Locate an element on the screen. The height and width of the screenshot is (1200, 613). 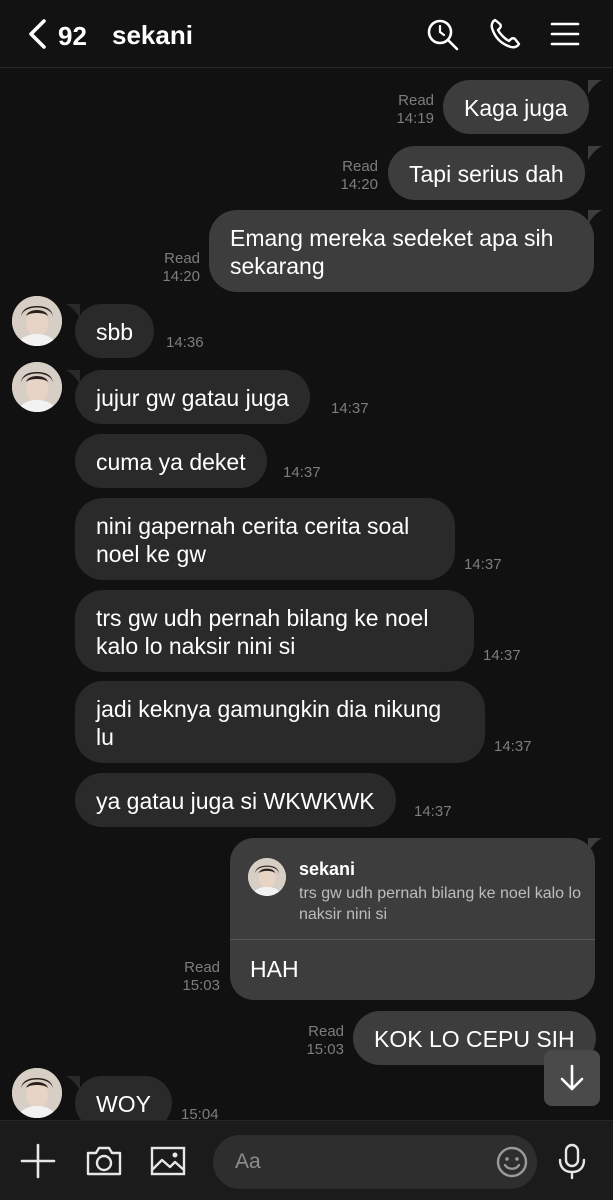
camera-icon is located at coordinates (104, 1161).